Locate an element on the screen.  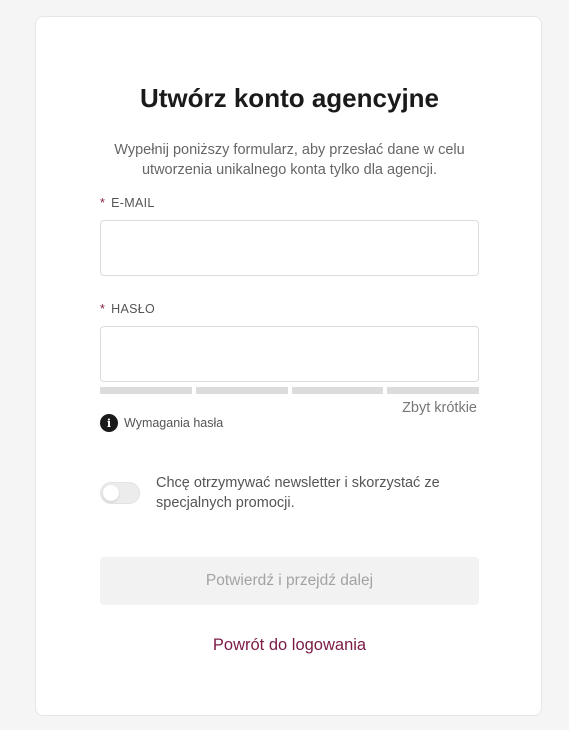
password-strength-text: Zbyt krótkie is located at coordinates (439, 408).